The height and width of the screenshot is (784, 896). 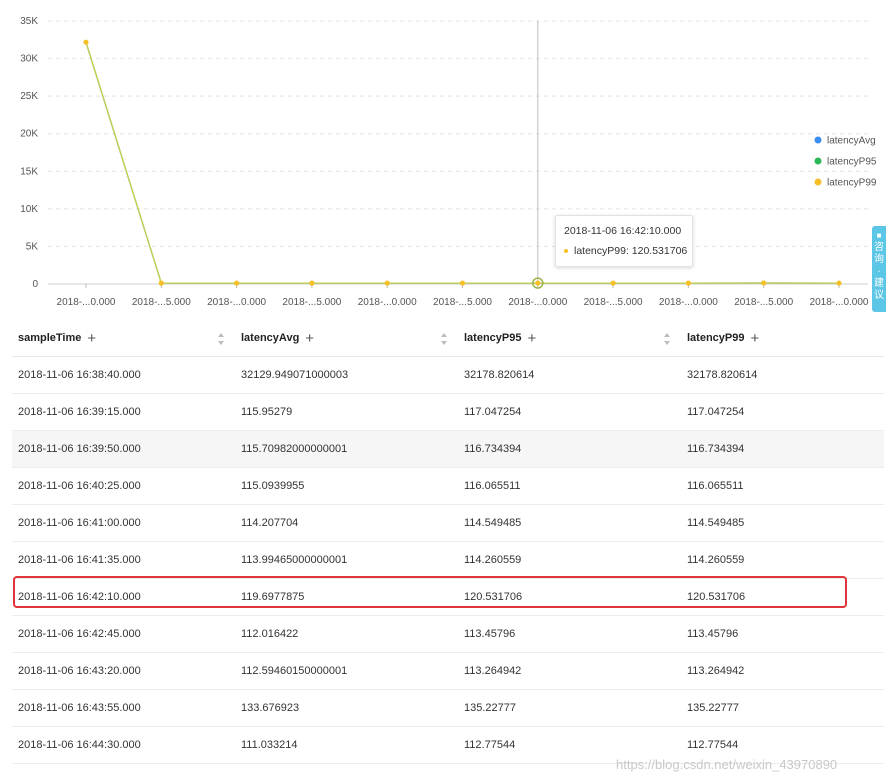 I want to click on side-tab-icon: ■, so click(x=879, y=235).